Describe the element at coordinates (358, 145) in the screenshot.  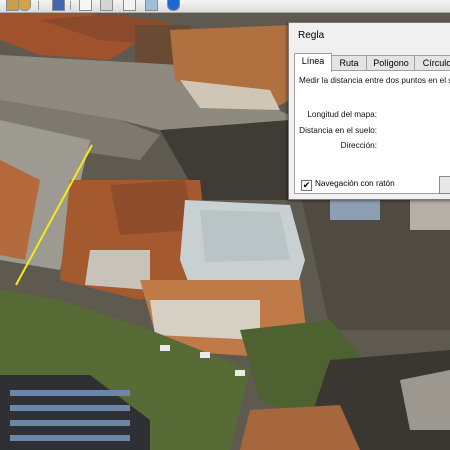
I see `heading-label: Dirección:` at that location.